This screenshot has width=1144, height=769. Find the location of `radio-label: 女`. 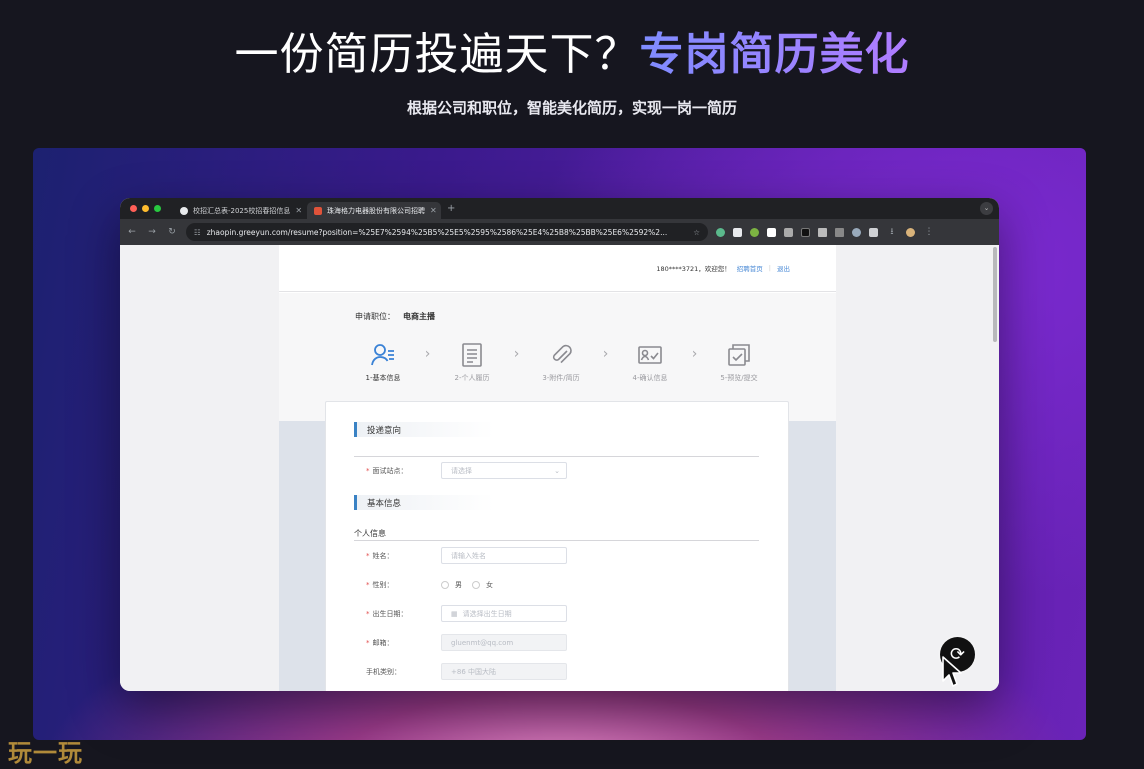

radio-label: 女 is located at coordinates (489, 585).